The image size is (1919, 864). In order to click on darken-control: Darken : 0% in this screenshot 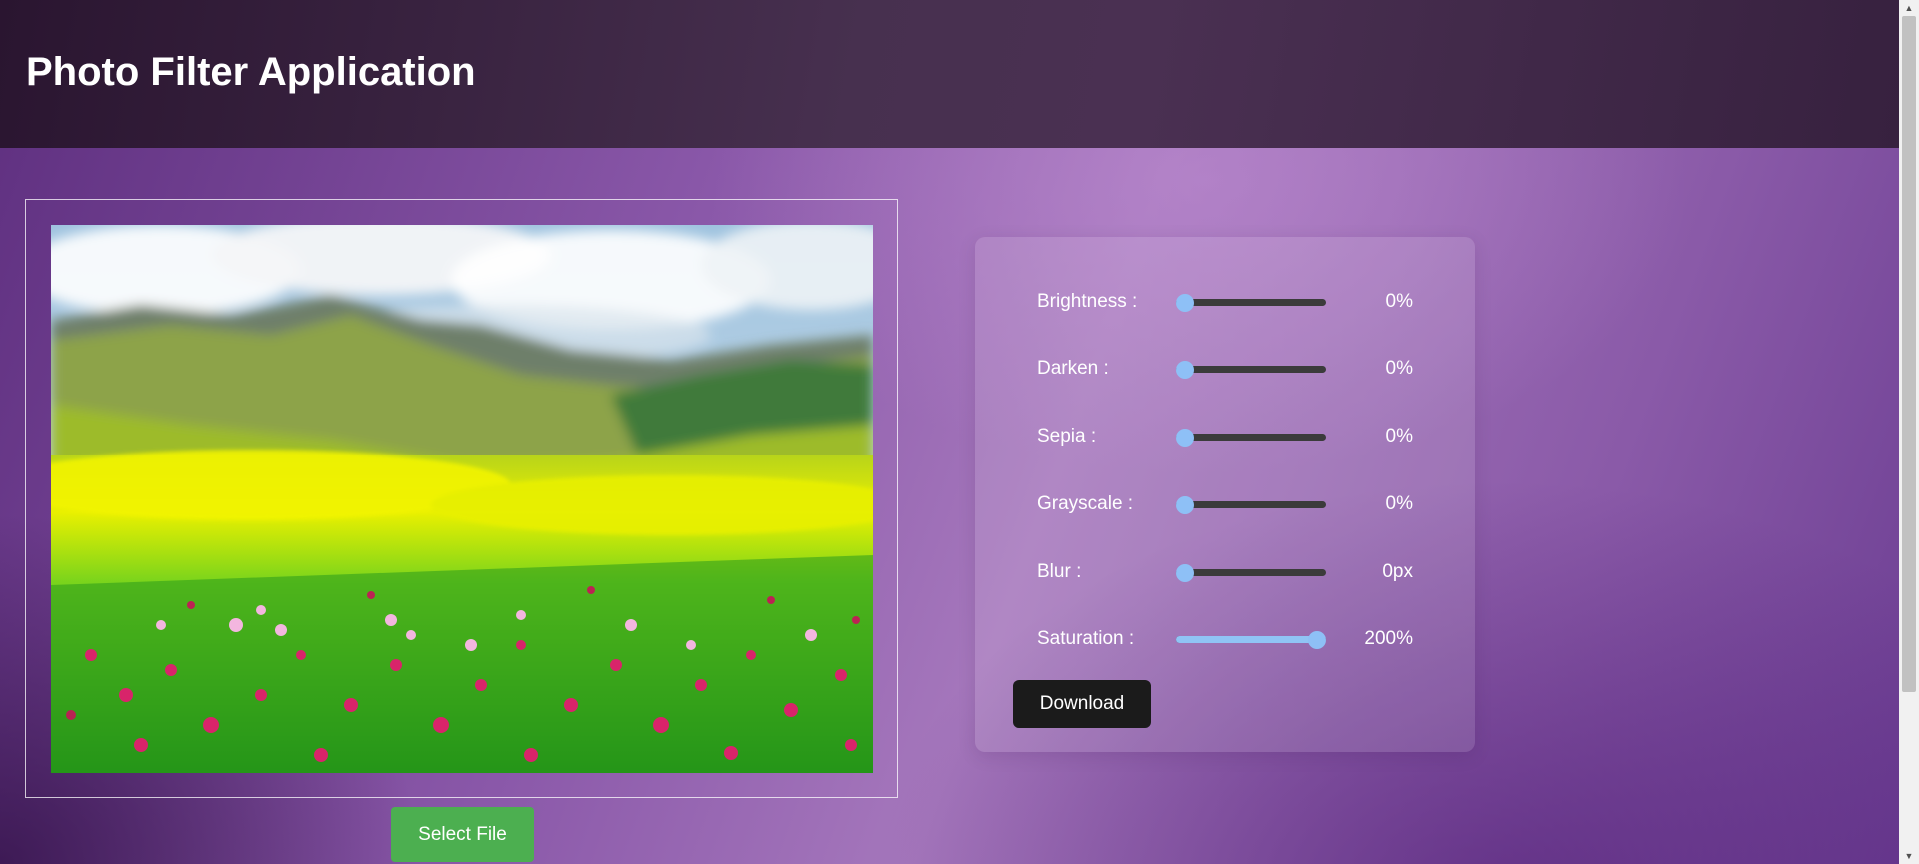, I will do `click(1225, 369)`.